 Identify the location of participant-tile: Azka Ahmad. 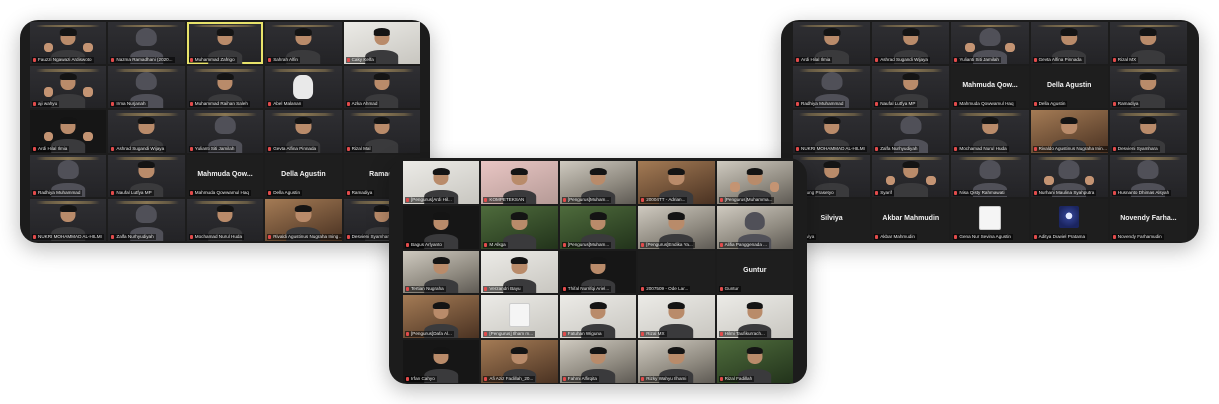
(381, 87).